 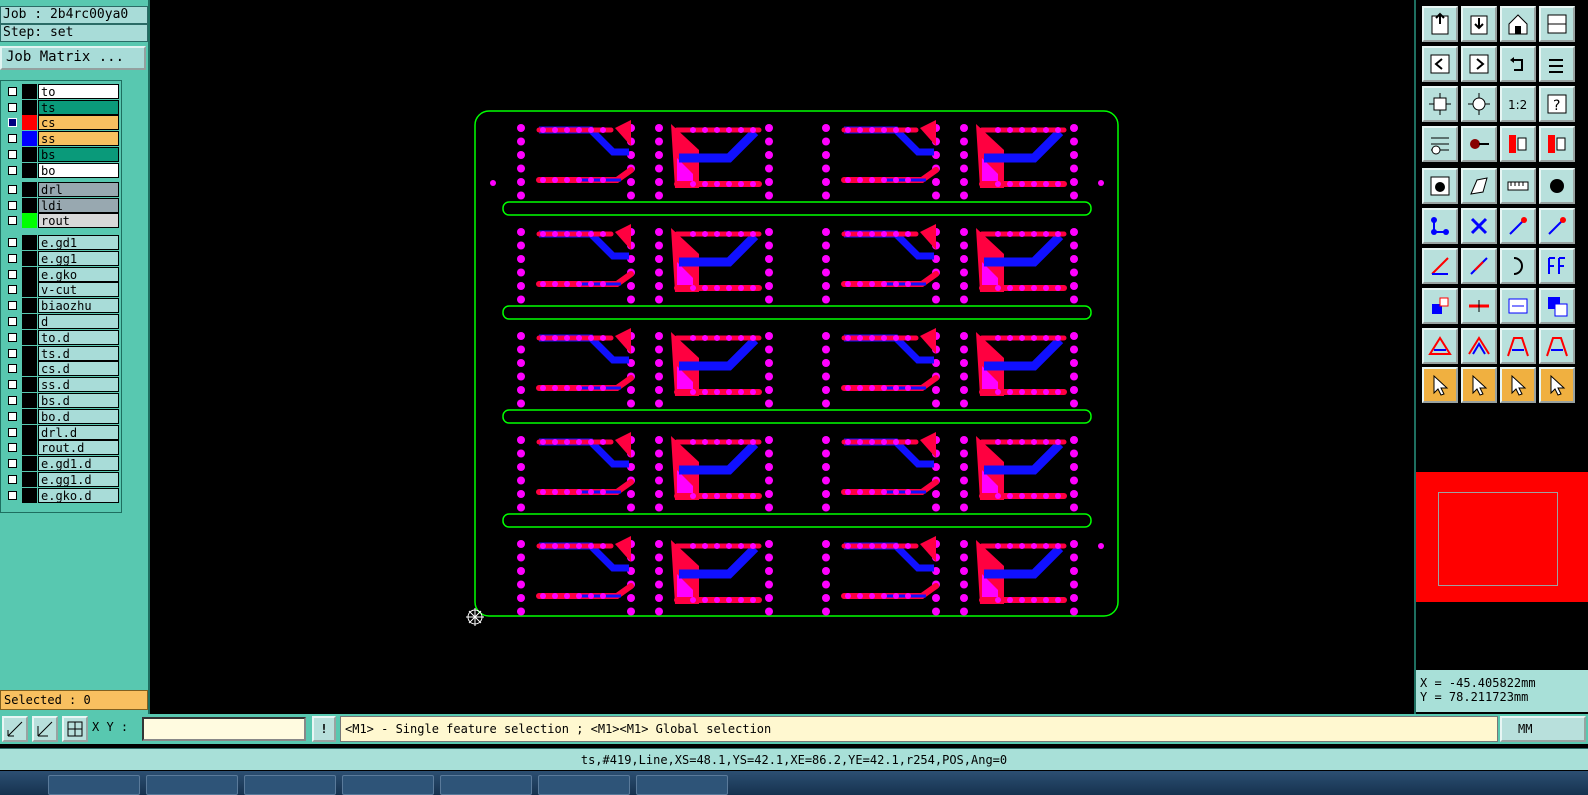 I want to click on step-preview, so click(x=1502, y=537).